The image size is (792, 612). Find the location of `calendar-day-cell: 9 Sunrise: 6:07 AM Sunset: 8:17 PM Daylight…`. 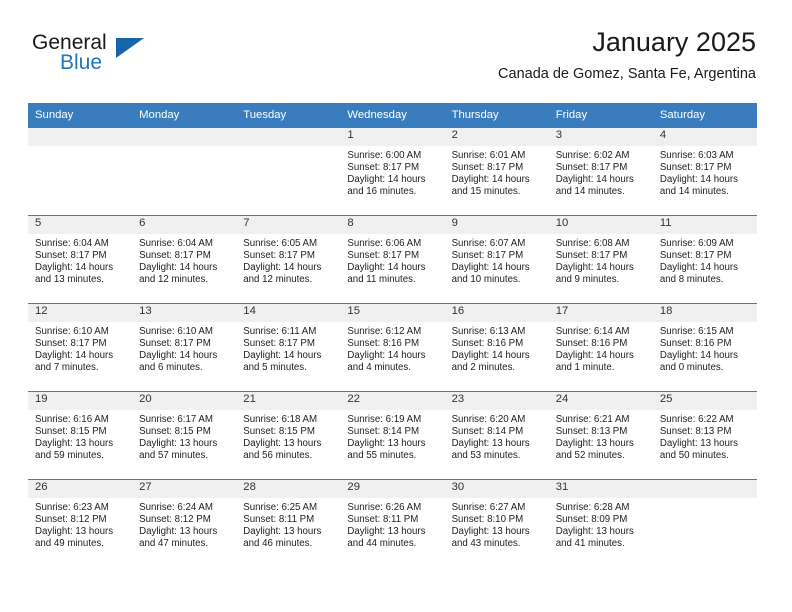

calendar-day-cell: 9 Sunrise: 6:07 AM Sunset: 8:17 PM Daylight… is located at coordinates (496, 259).